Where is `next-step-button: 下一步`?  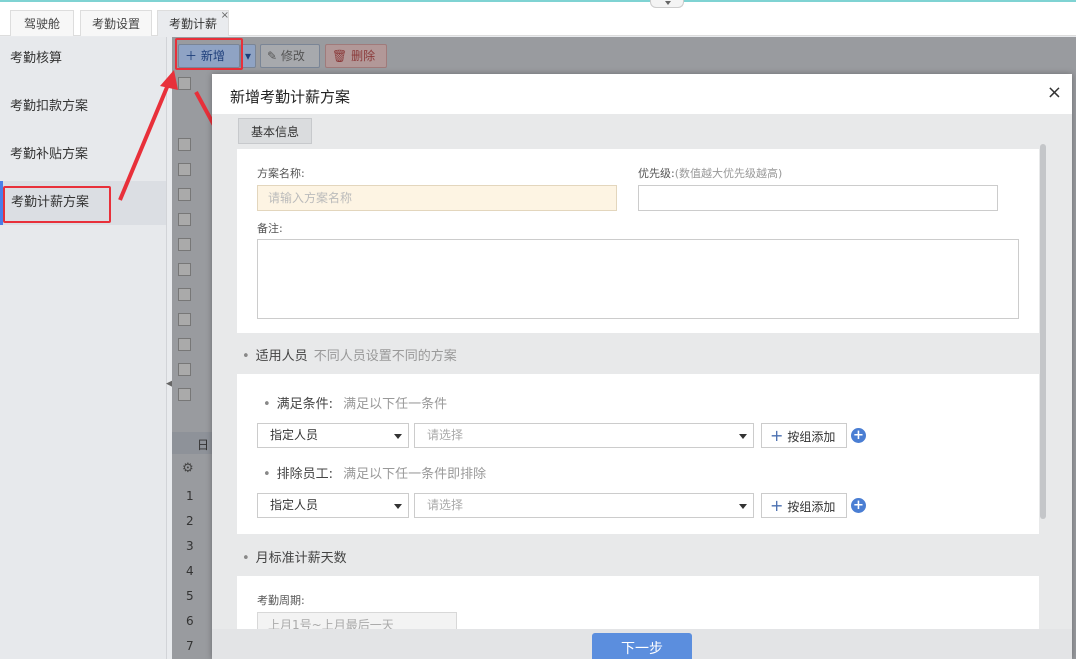
next-step-button: 下一步 is located at coordinates (642, 646).